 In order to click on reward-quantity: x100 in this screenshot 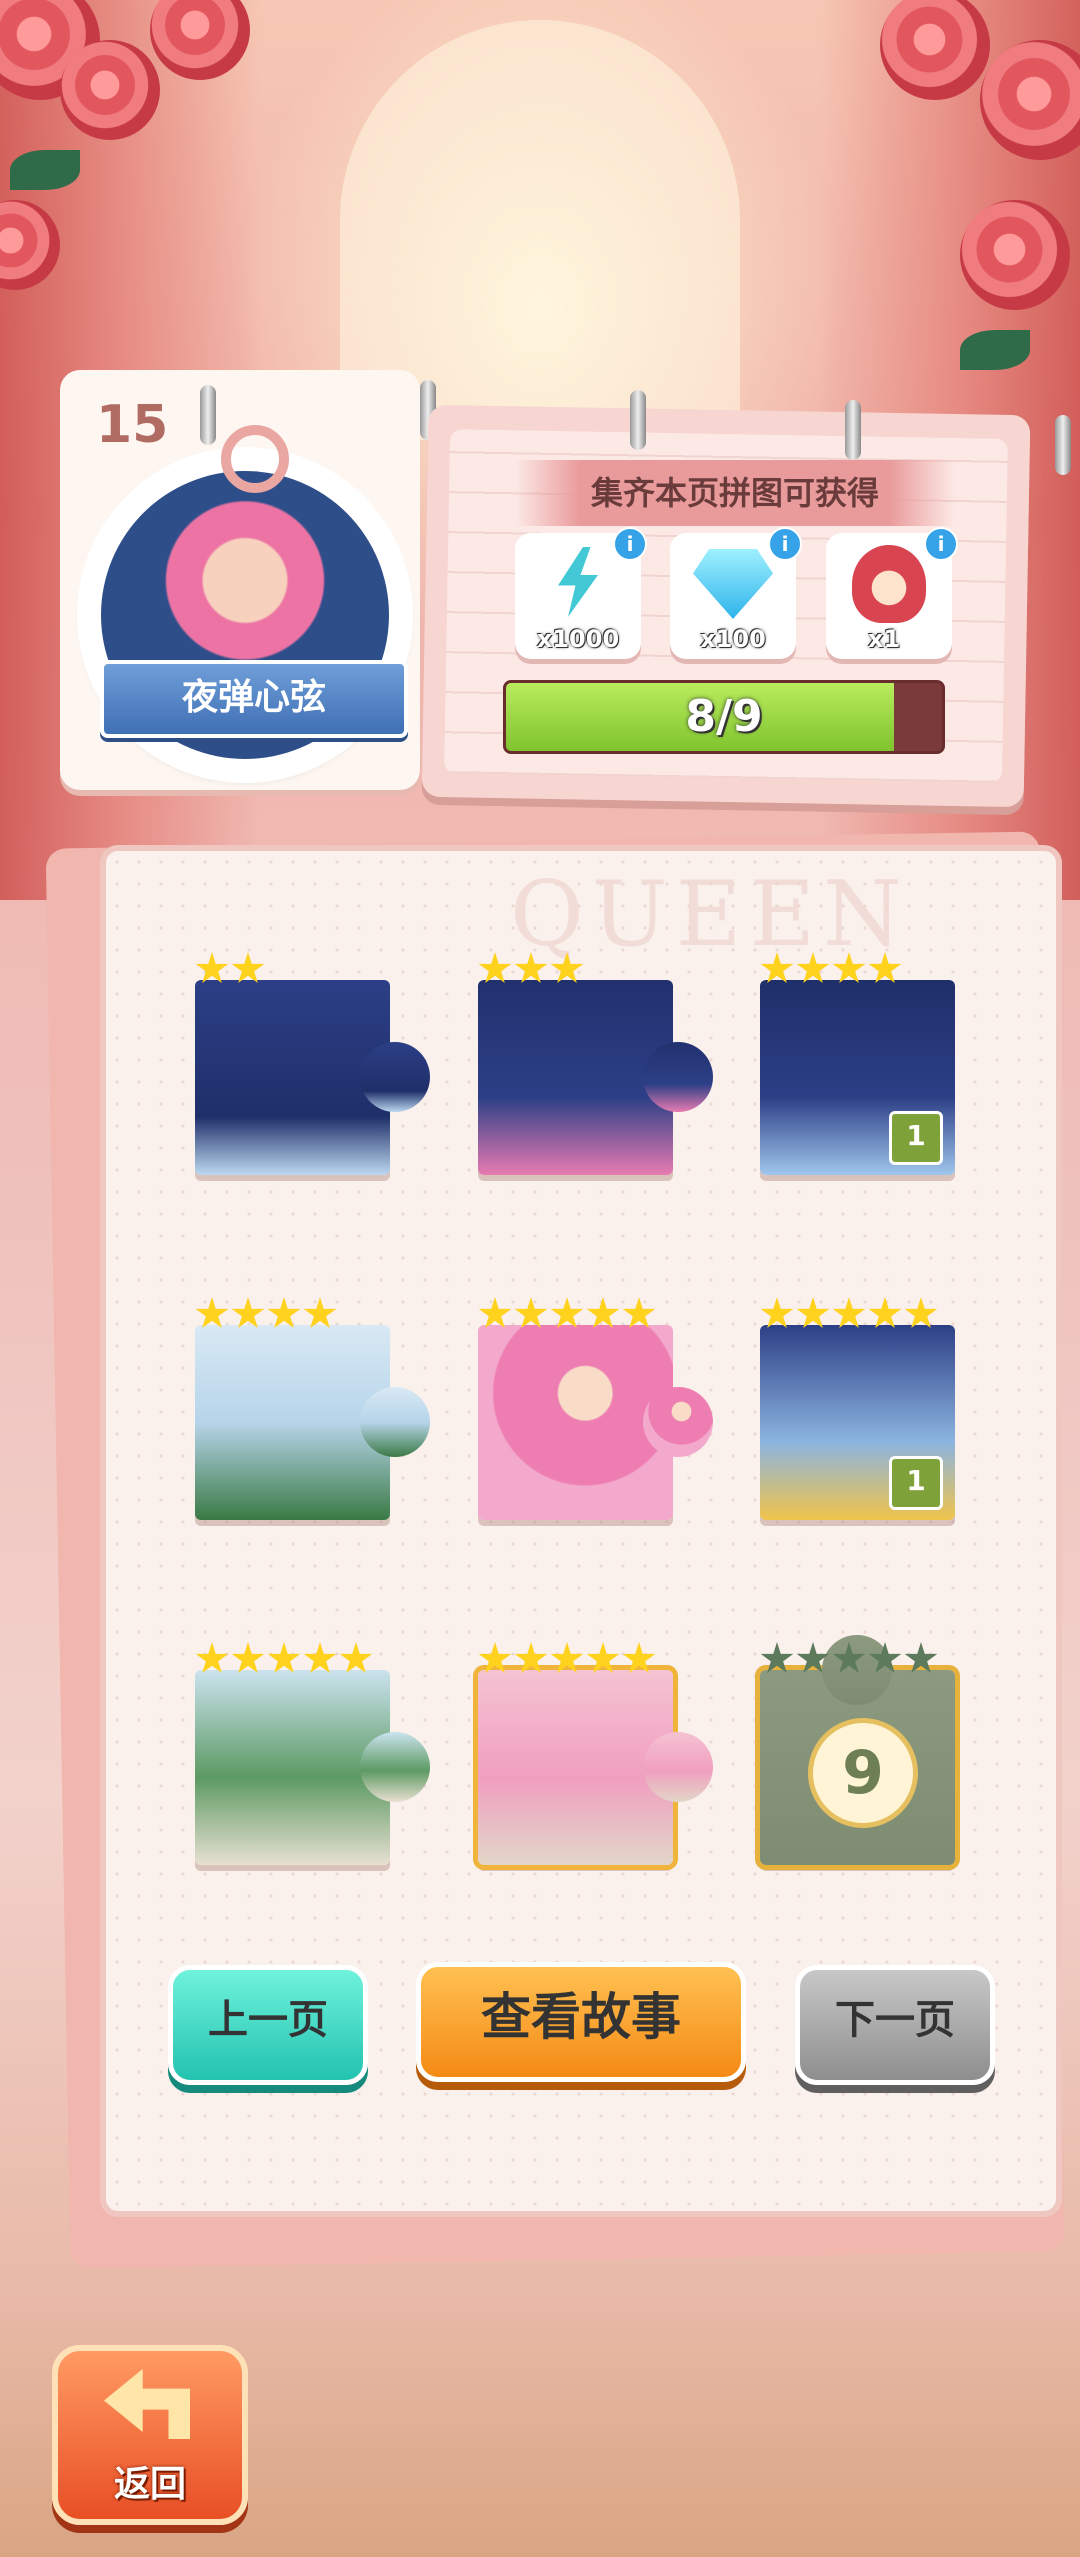, I will do `click(733, 639)`.